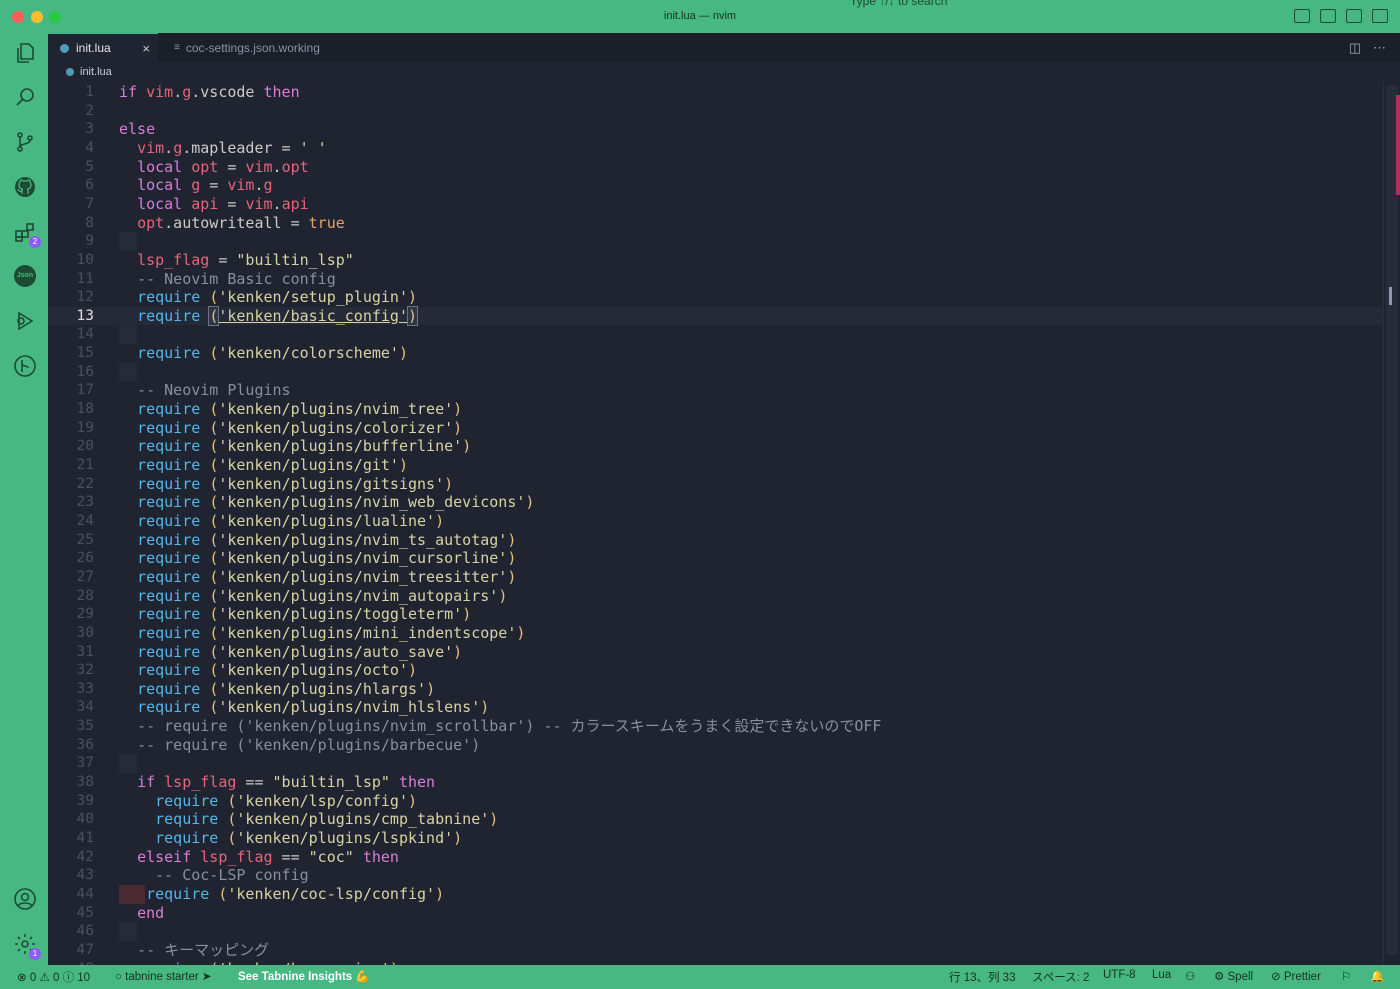 The image size is (1400, 989). Describe the element at coordinates (715, 875) in the screenshot. I see `code-line: 43 -- Coc-LSP config` at that location.